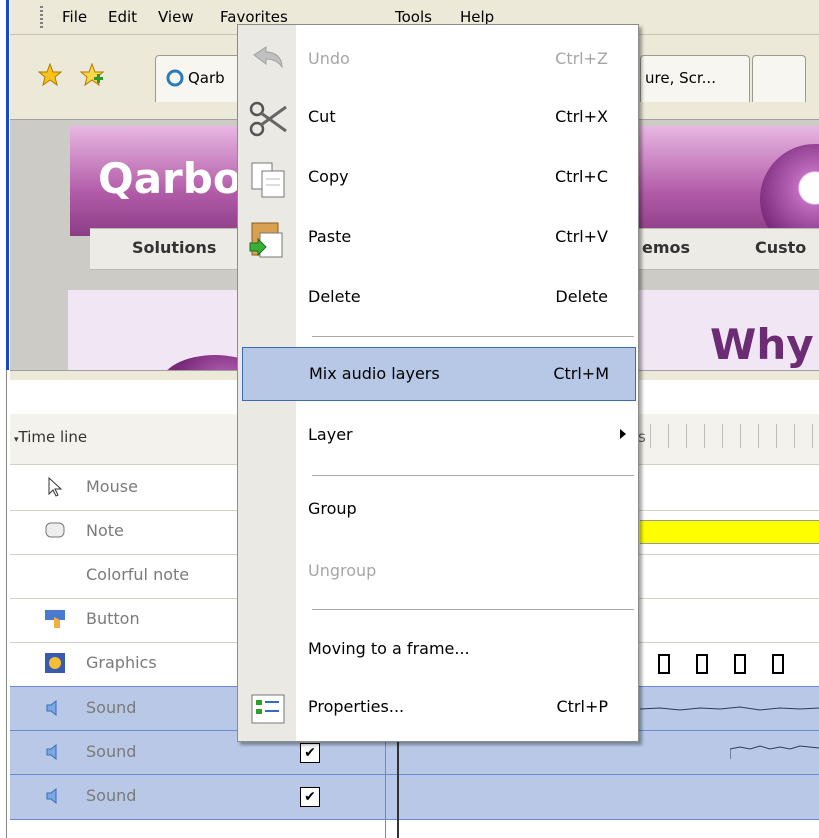 The width and height of the screenshot is (819, 838). I want to click on menu-edit: Edit, so click(122, 17).